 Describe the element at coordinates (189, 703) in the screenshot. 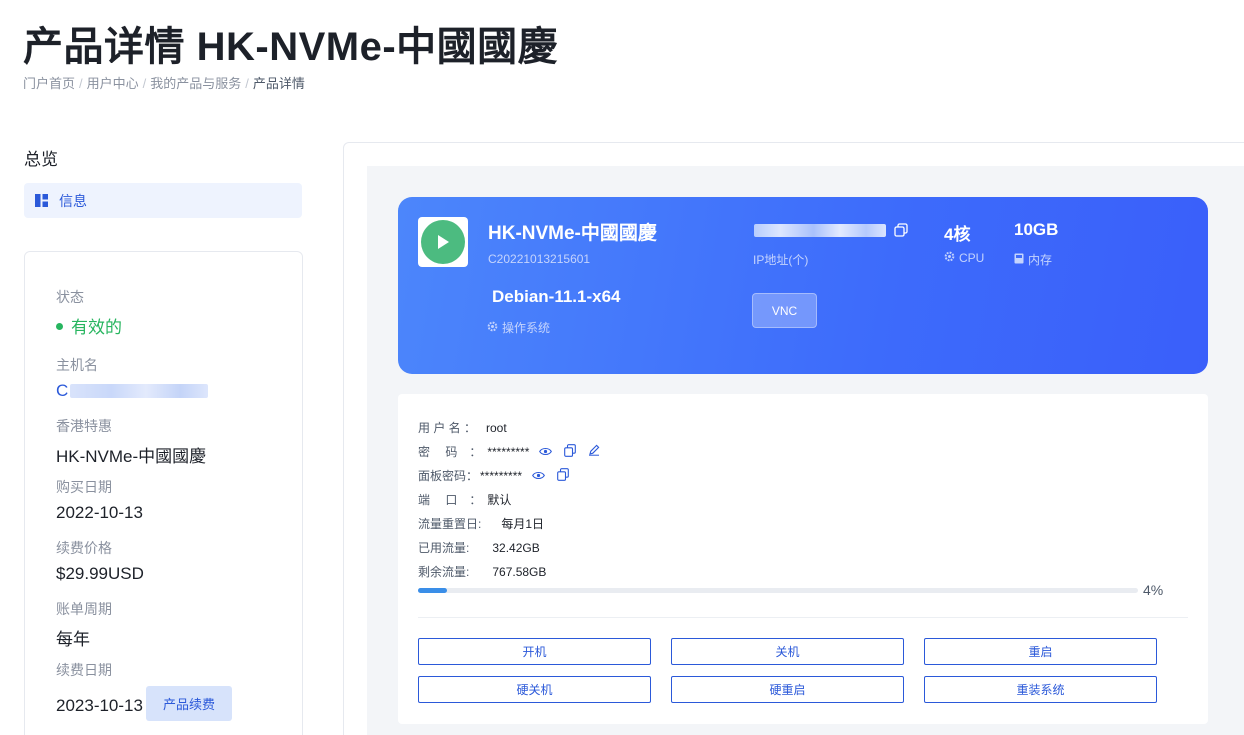

I see `renew-product-button: 产品续费` at that location.